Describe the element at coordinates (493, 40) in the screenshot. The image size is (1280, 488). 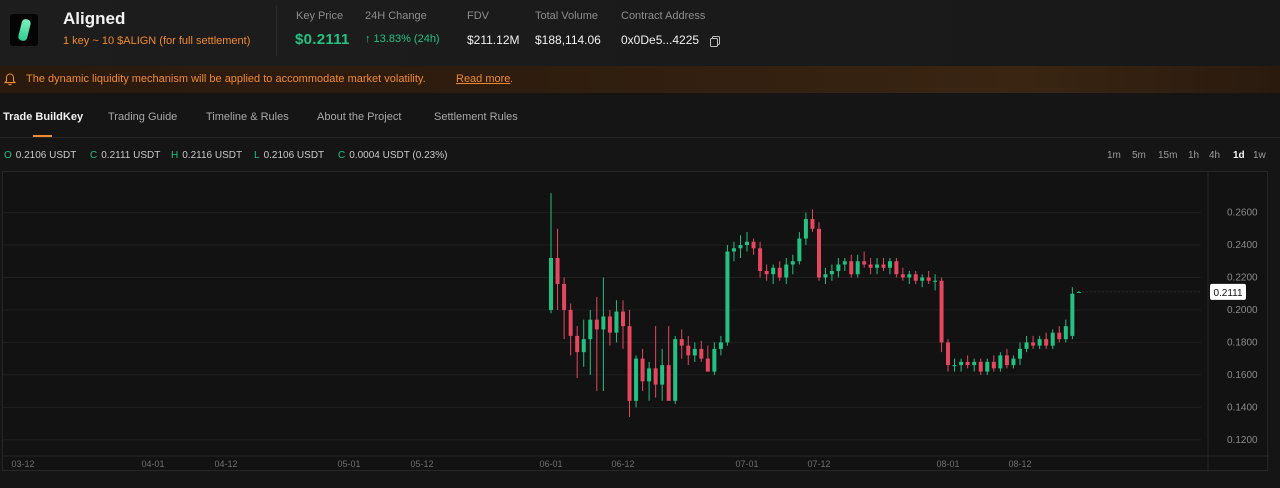
I see `fdv-value: $211.12M` at that location.